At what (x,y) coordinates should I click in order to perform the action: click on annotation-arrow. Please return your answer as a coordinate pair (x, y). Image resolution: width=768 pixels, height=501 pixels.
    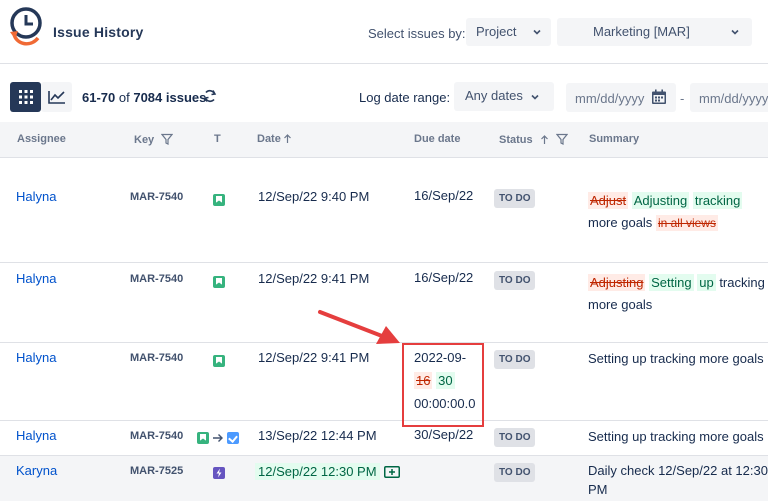
    Looking at the image, I should click on (359, 327).